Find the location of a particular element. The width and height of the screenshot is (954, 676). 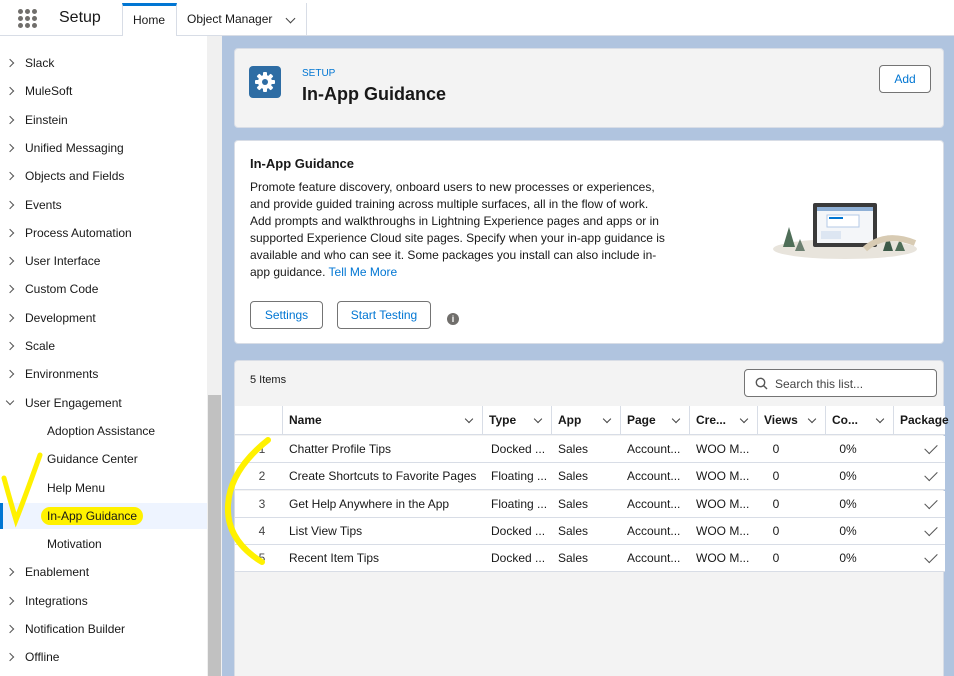

column-header: Page is located at coordinates (654, 420).